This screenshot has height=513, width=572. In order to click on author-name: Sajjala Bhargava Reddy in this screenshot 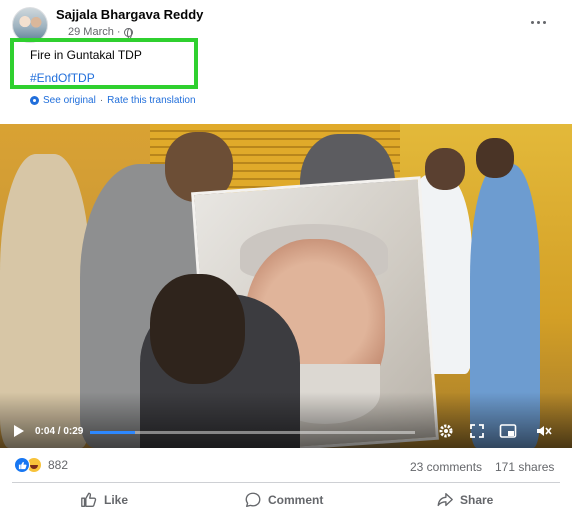, I will do `click(129, 14)`.